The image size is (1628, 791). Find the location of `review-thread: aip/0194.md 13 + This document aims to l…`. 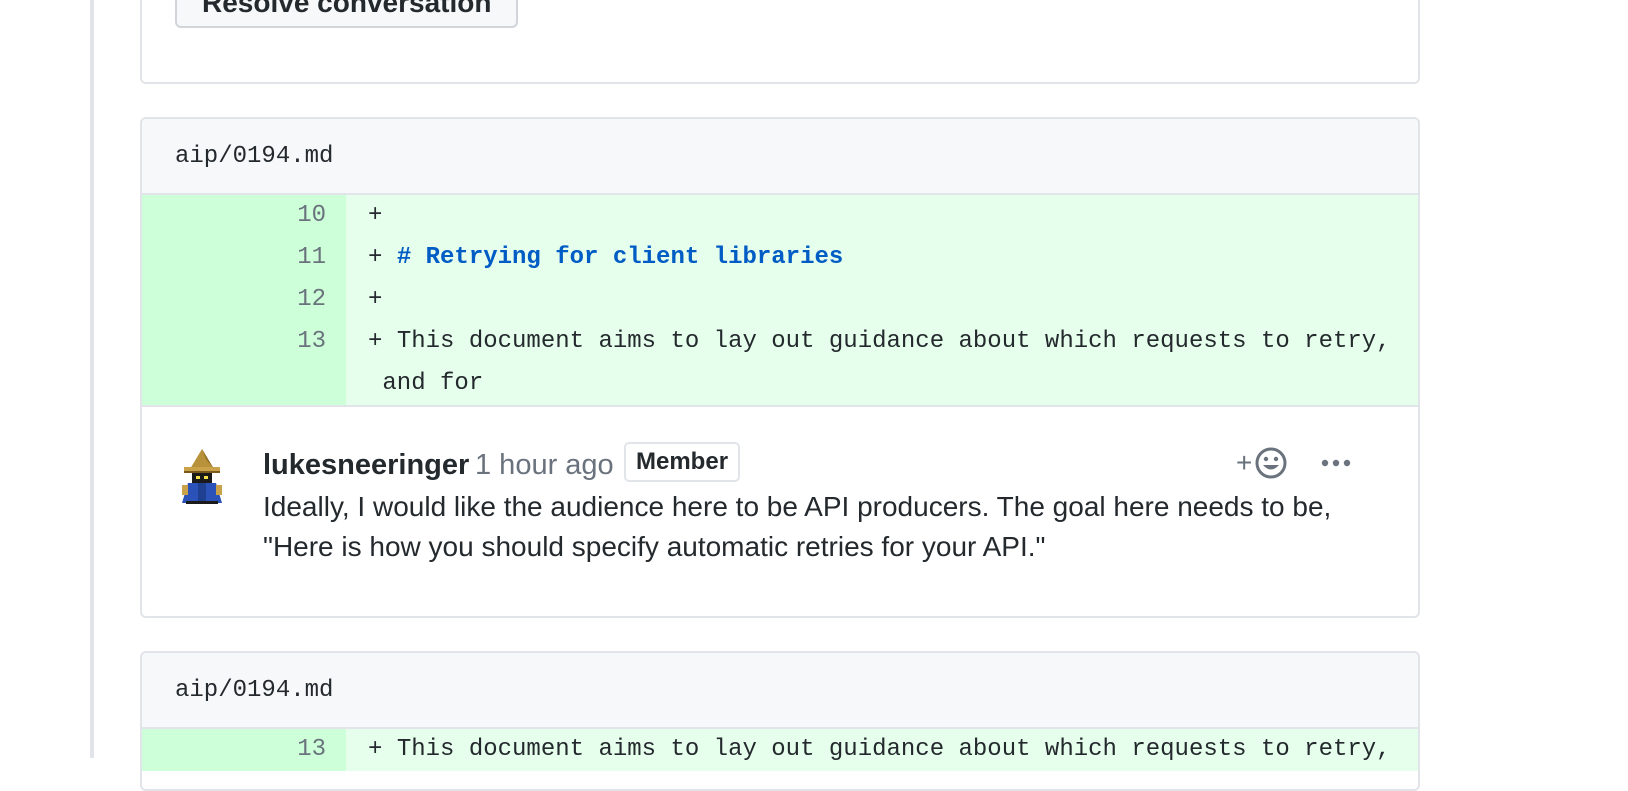

review-thread: aip/0194.md 13 + This document aims to l… is located at coordinates (780, 721).